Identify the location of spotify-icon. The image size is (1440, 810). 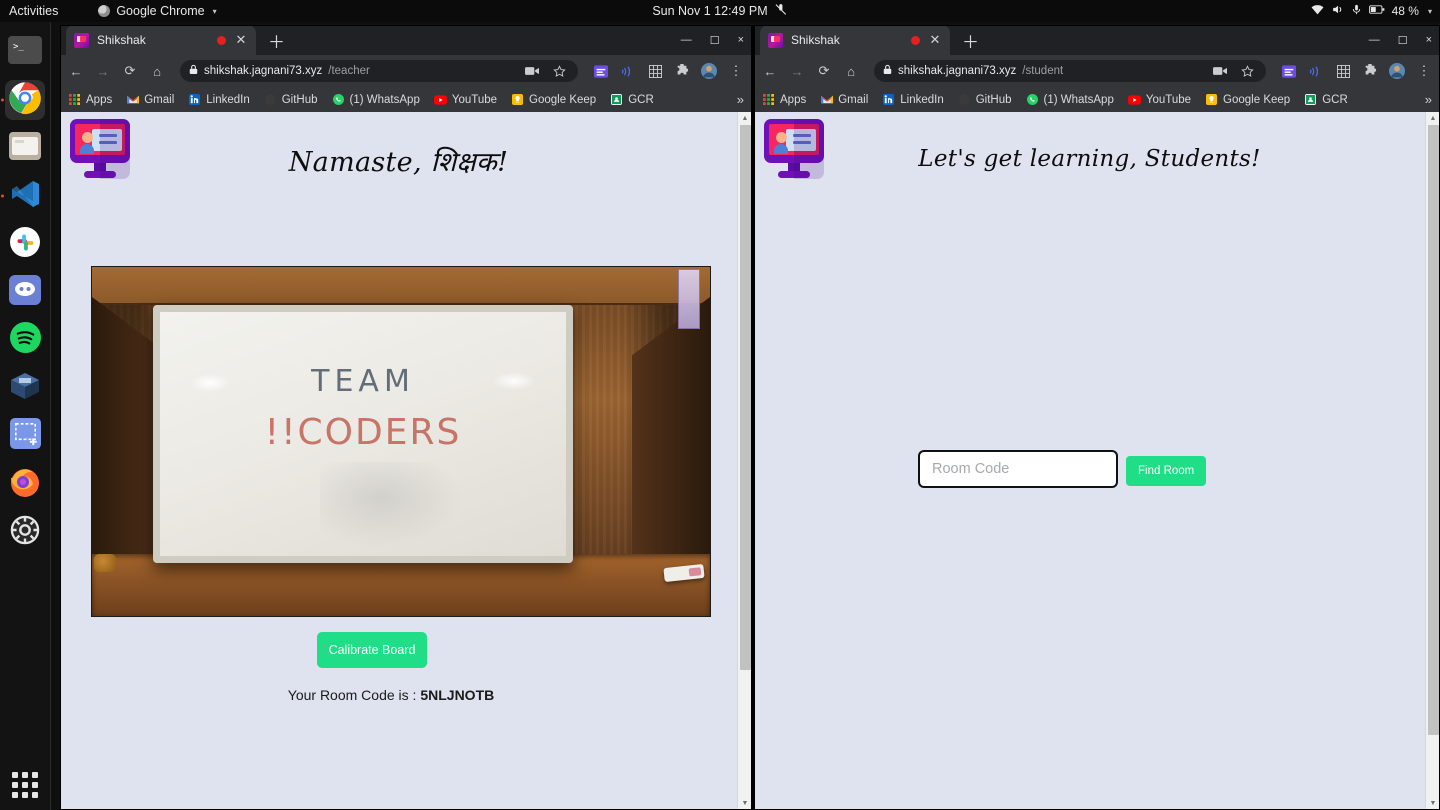
(25, 340).